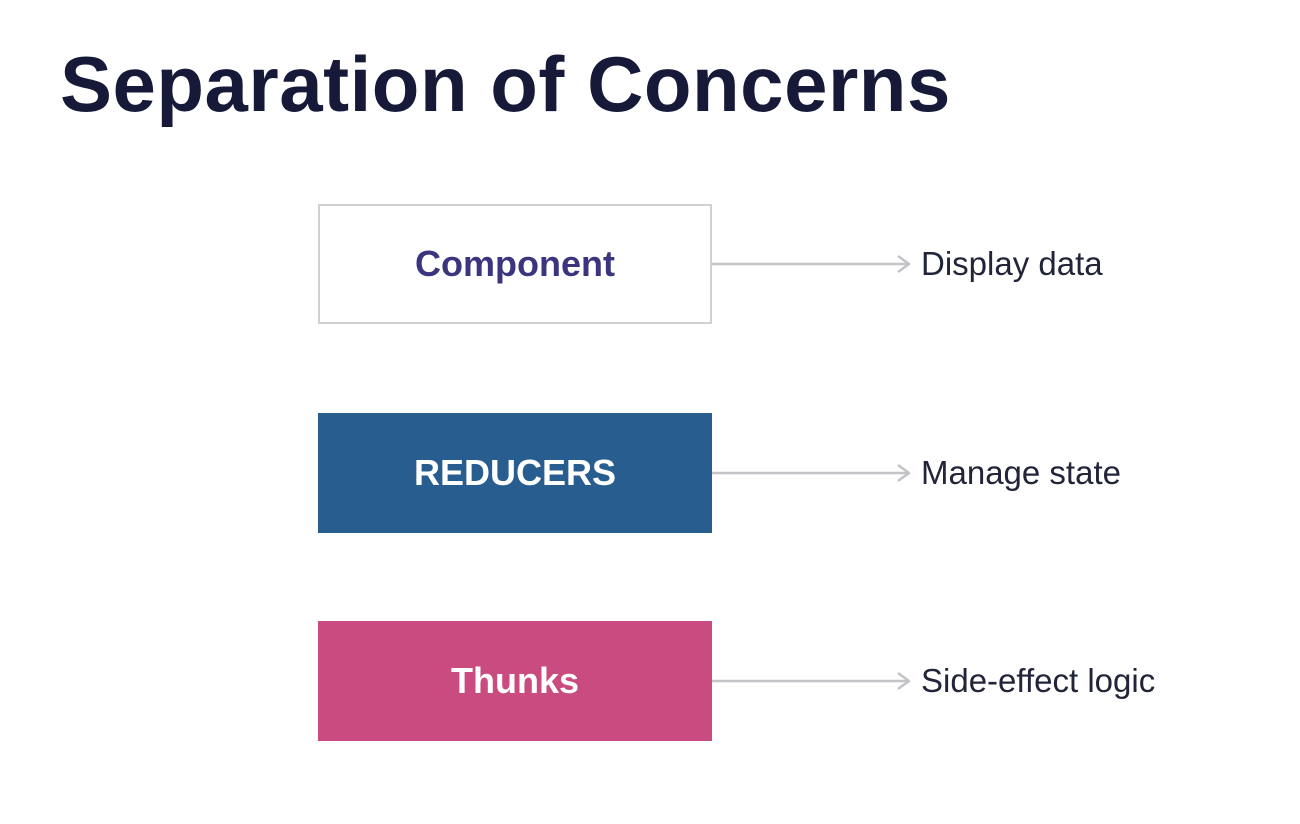 This screenshot has width=1300, height=824. I want to click on reducers-box-label: REDUCERS, so click(515, 472).